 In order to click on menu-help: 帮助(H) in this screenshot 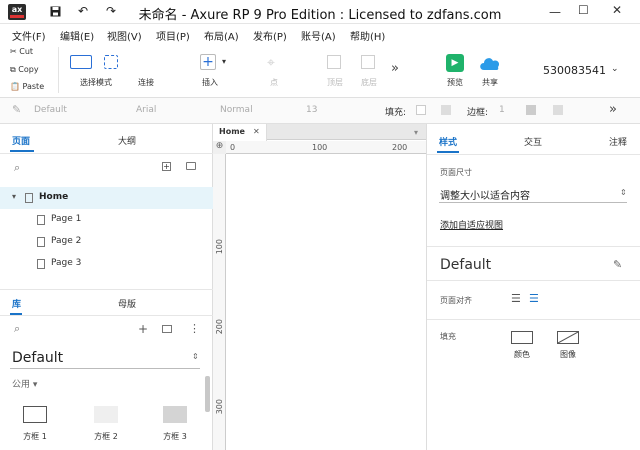, I will do `click(367, 35)`.